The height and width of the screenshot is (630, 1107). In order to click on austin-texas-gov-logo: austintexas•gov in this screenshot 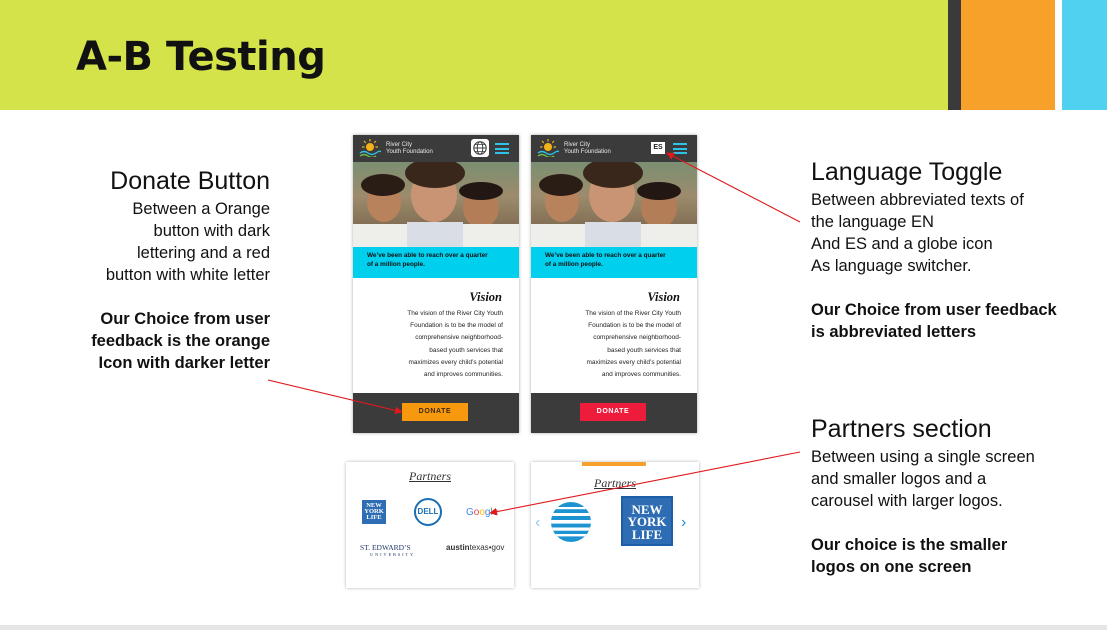, I will do `click(475, 547)`.